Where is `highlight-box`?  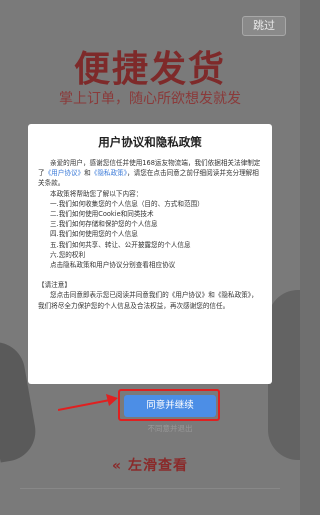 highlight-box is located at coordinates (169, 405).